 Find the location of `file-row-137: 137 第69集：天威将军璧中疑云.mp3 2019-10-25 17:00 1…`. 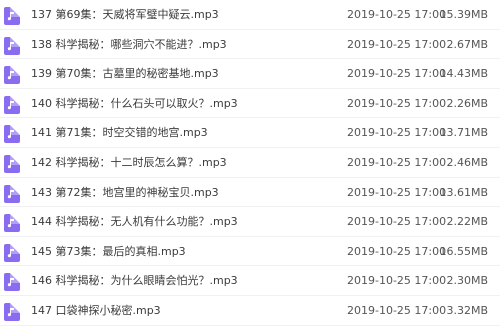

file-row-137: 137 第69集：天威将军璧中疑云.mp3 2019-10-25 17:00 1… is located at coordinates (250, 15).